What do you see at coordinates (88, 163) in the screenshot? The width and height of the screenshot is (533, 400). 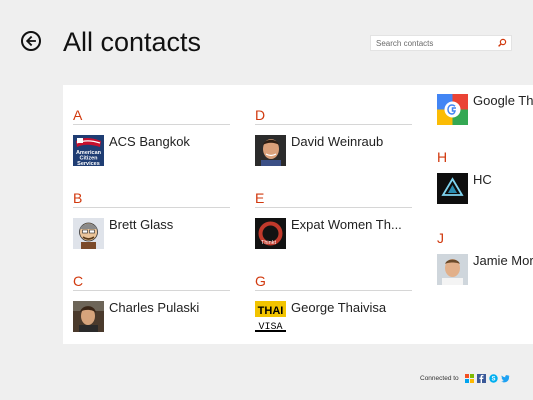 I see `svg-text: Services` at bounding box center [88, 163].